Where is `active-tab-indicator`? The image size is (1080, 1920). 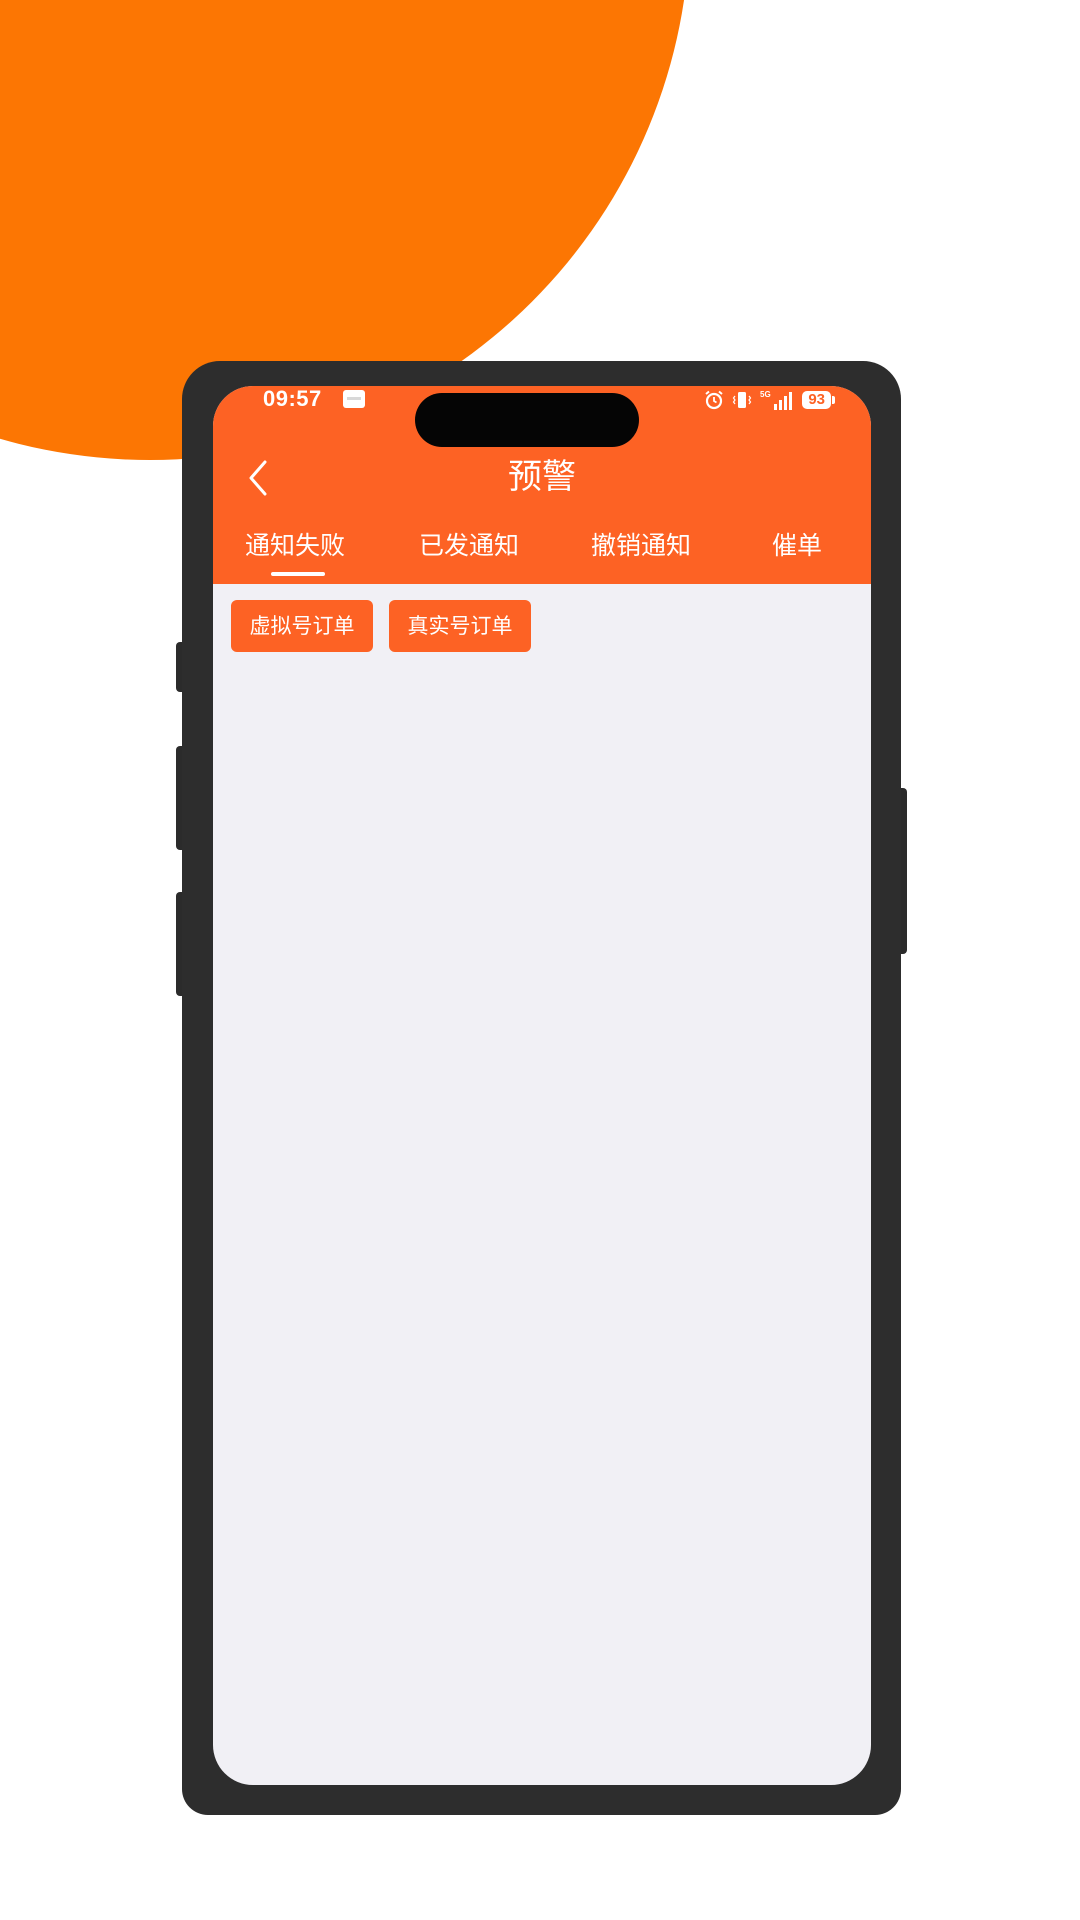 active-tab-indicator is located at coordinates (298, 574).